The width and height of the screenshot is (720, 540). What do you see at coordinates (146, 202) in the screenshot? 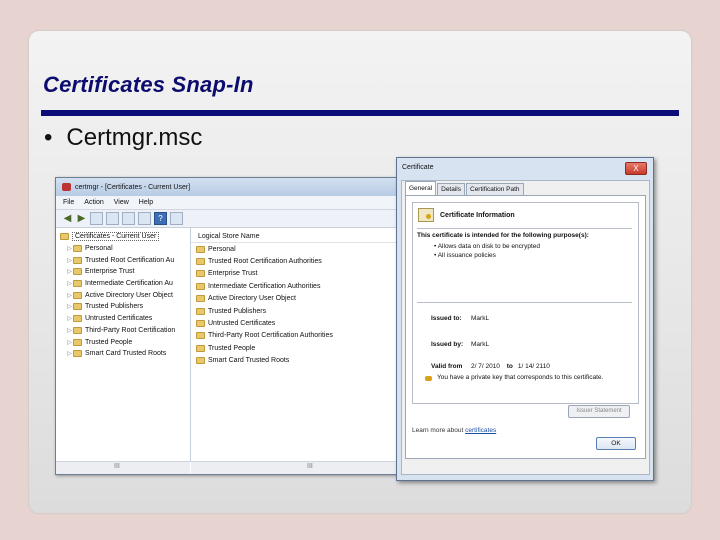
I see `menu-help: Help` at bounding box center [146, 202].